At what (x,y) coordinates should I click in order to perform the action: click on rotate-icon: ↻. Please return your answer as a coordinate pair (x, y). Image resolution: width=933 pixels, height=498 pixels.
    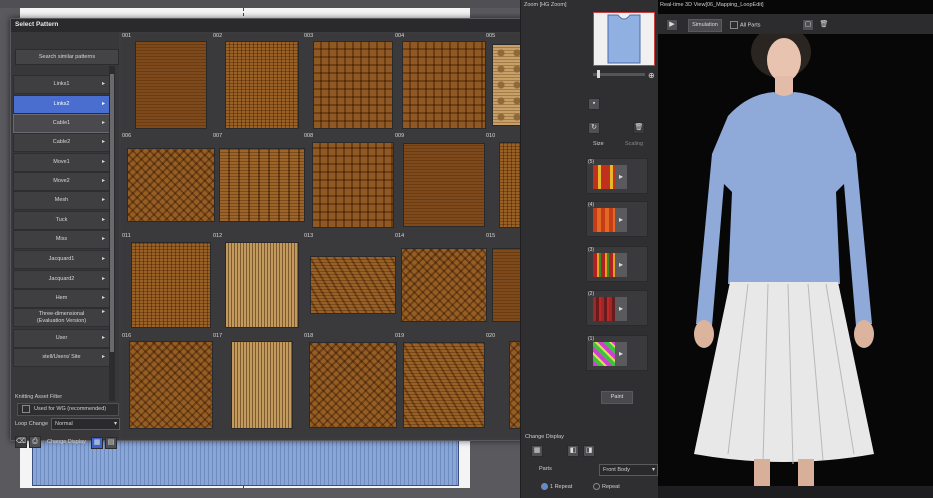
    Looking at the image, I should click on (594, 128).